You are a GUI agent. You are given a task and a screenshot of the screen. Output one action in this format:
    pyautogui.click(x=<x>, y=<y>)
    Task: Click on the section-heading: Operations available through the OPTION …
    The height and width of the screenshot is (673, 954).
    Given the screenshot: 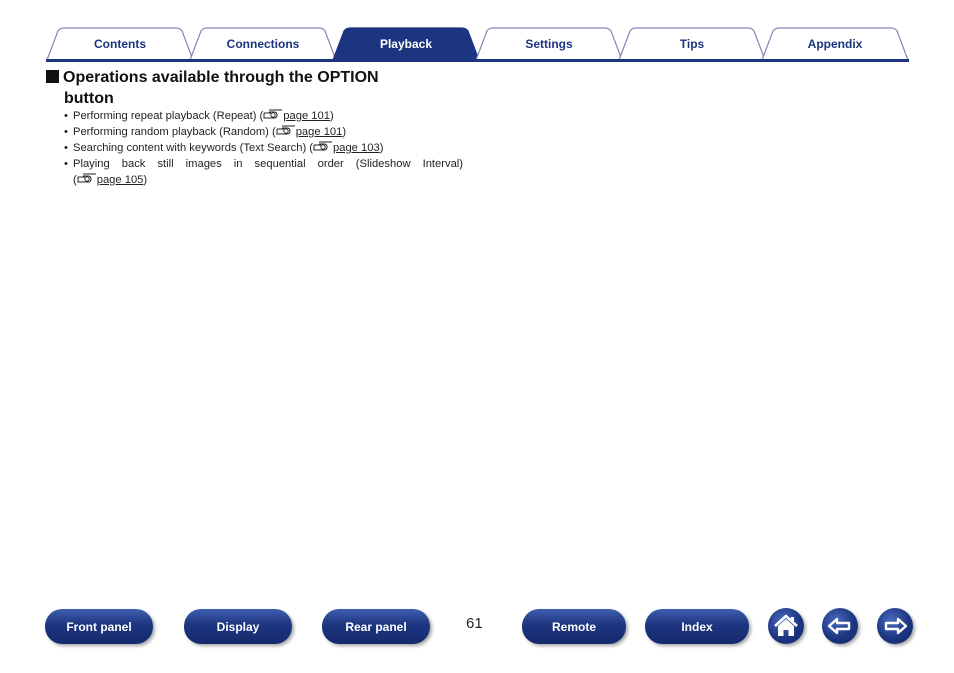 What is the action you would take?
    pyautogui.click(x=212, y=88)
    